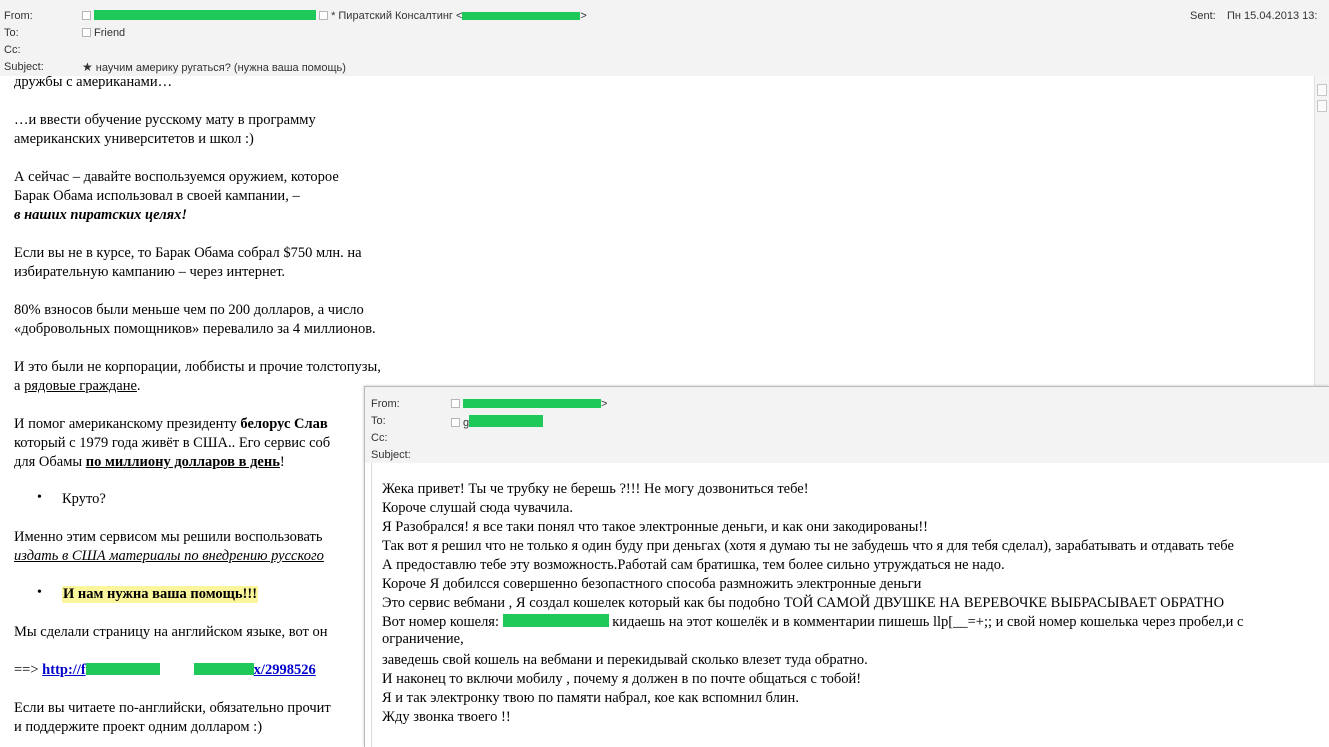 The height and width of the screenshot is (747, 1329). What do you see at coordinates (1322, 90) in the screenshot?
I see `scroll-up-icon` at bounding box center [1322, 90].